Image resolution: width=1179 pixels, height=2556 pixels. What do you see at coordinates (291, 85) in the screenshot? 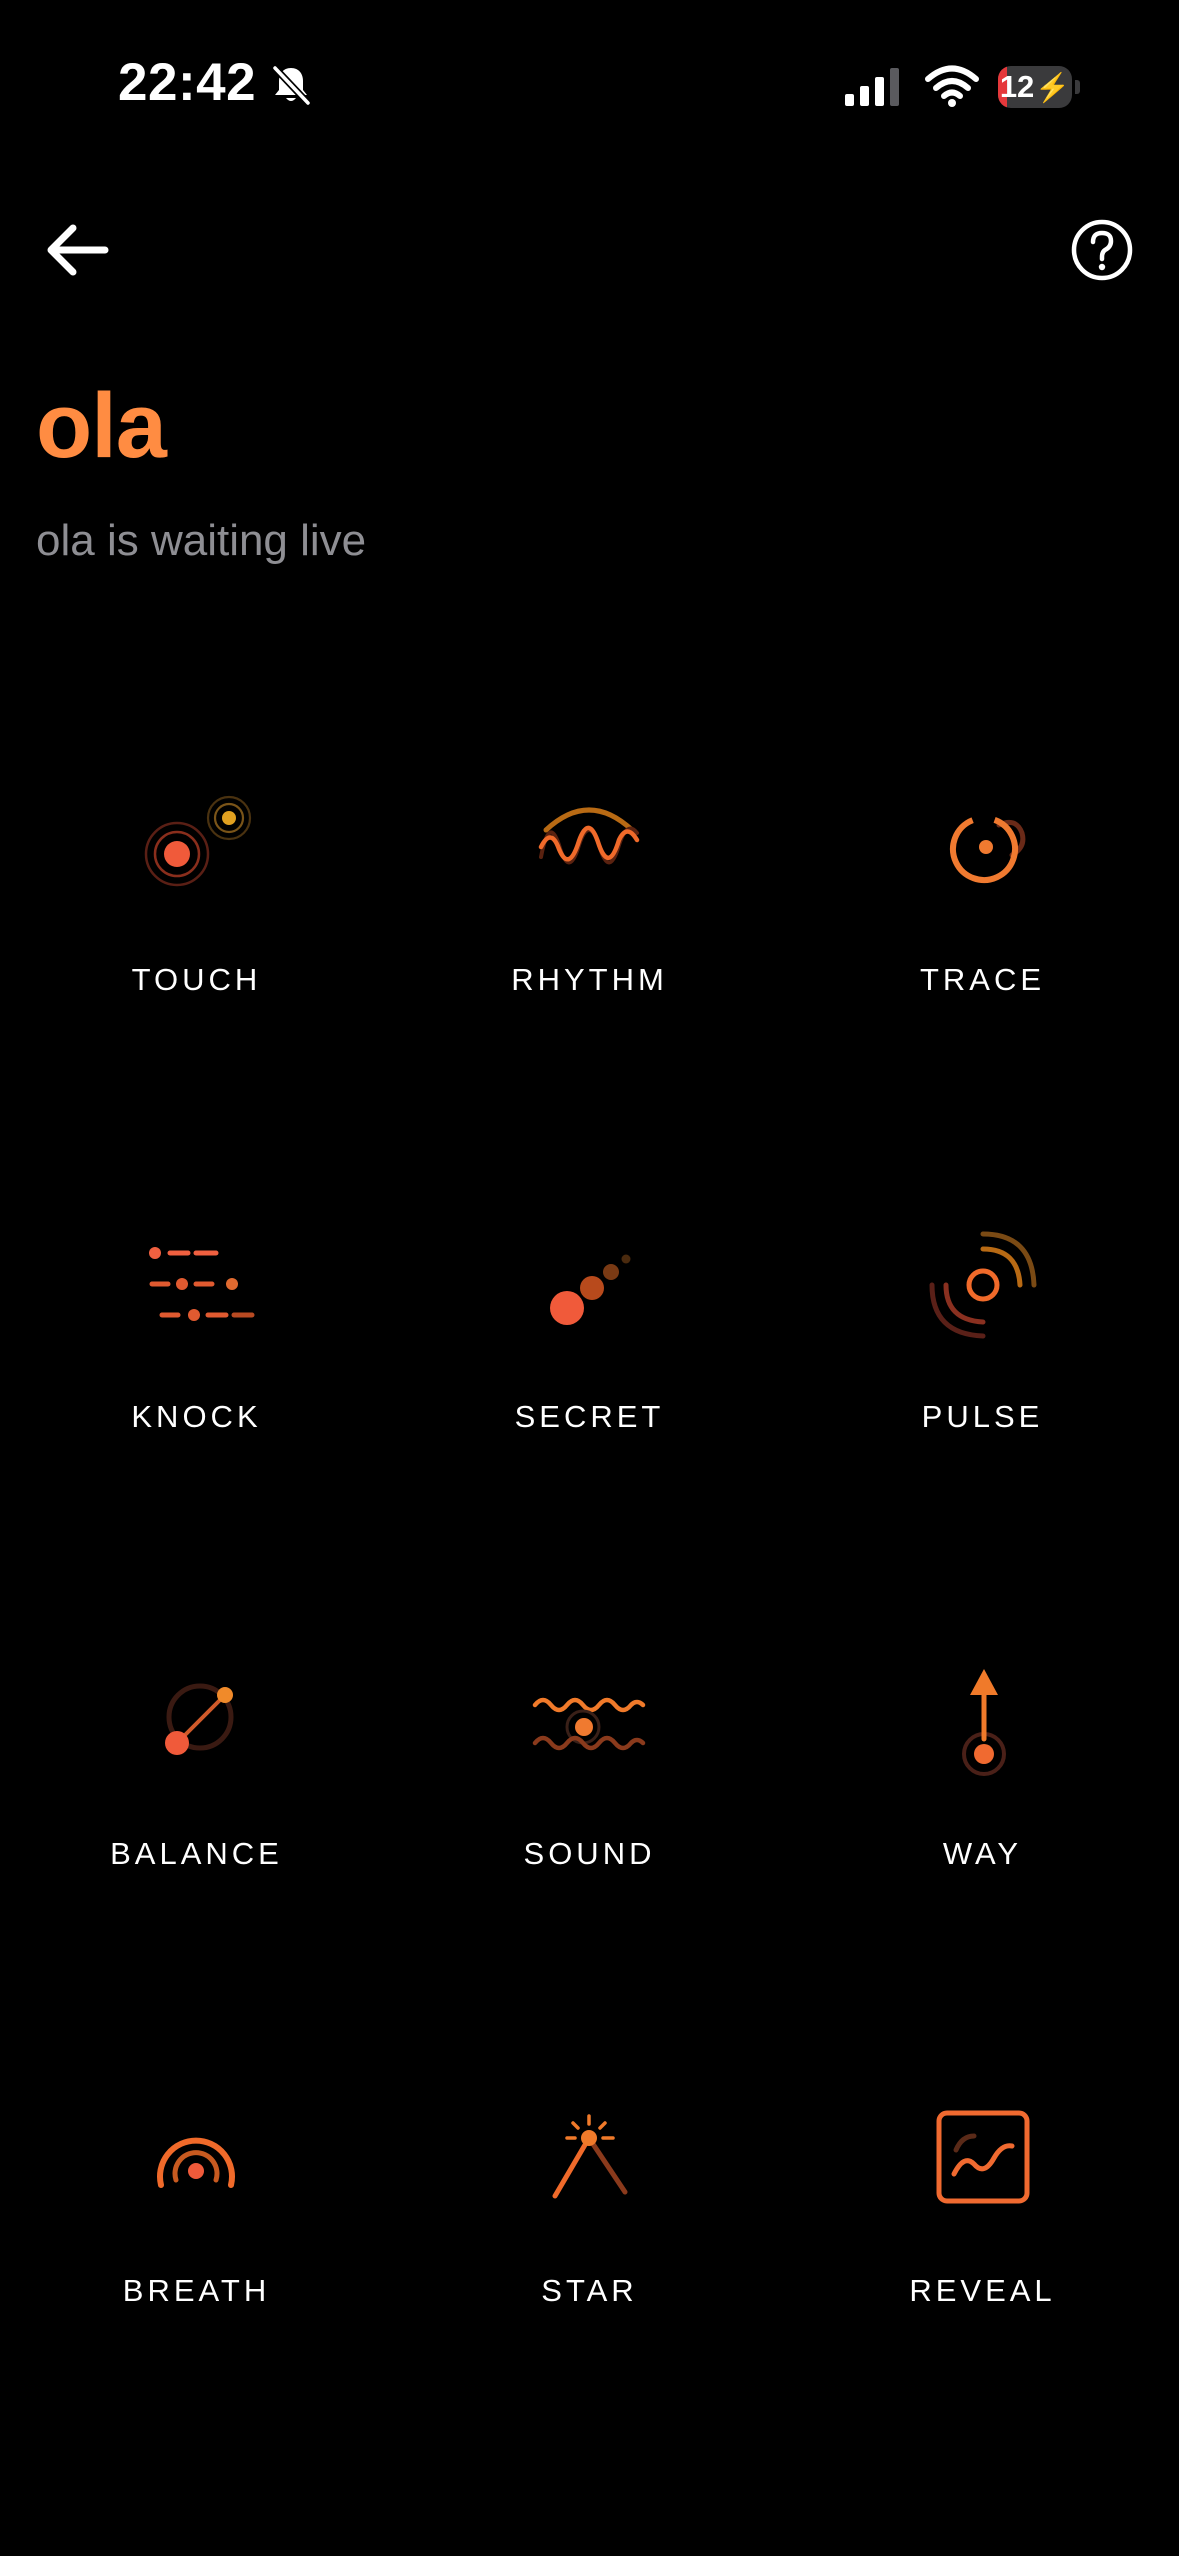
I see `bell-slash-icon` at bounding box center [291, 85].